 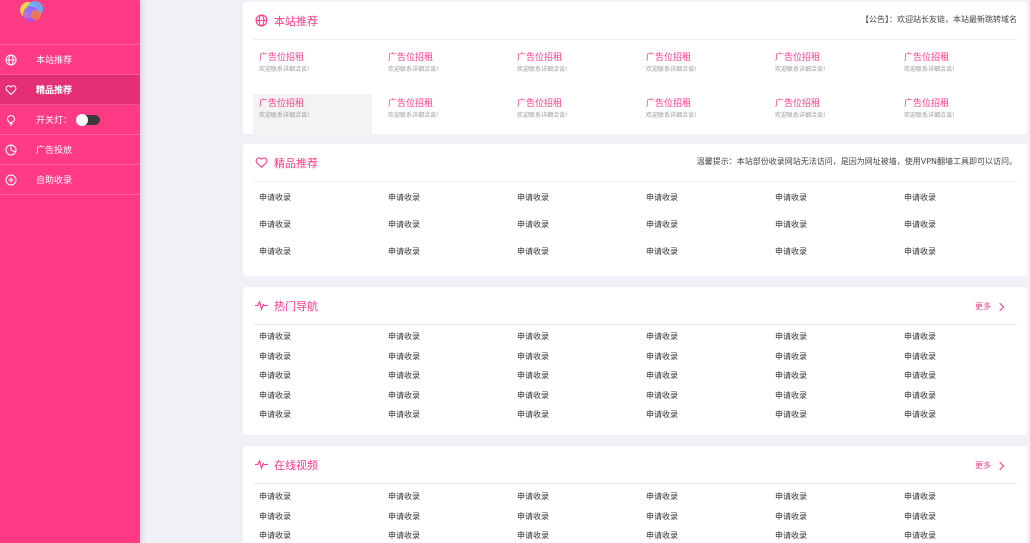 What do you see at coordinates (990, 306) in the screenshot?
I see `hot-nav-more-link: 更多` at bounding box center [990, 306].